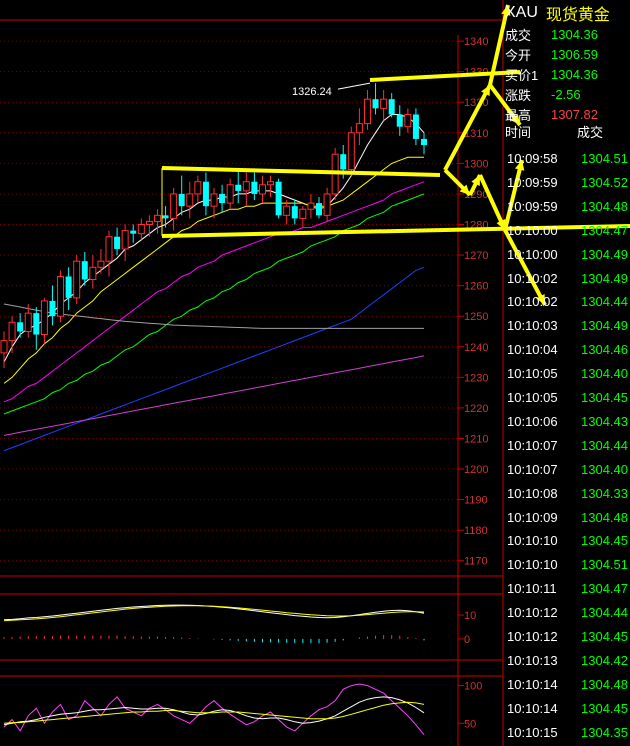 The height and width of the screenshot is (746, 630). I want to click on tick-row: 10:10:07 1304.40, so click(568, 469).